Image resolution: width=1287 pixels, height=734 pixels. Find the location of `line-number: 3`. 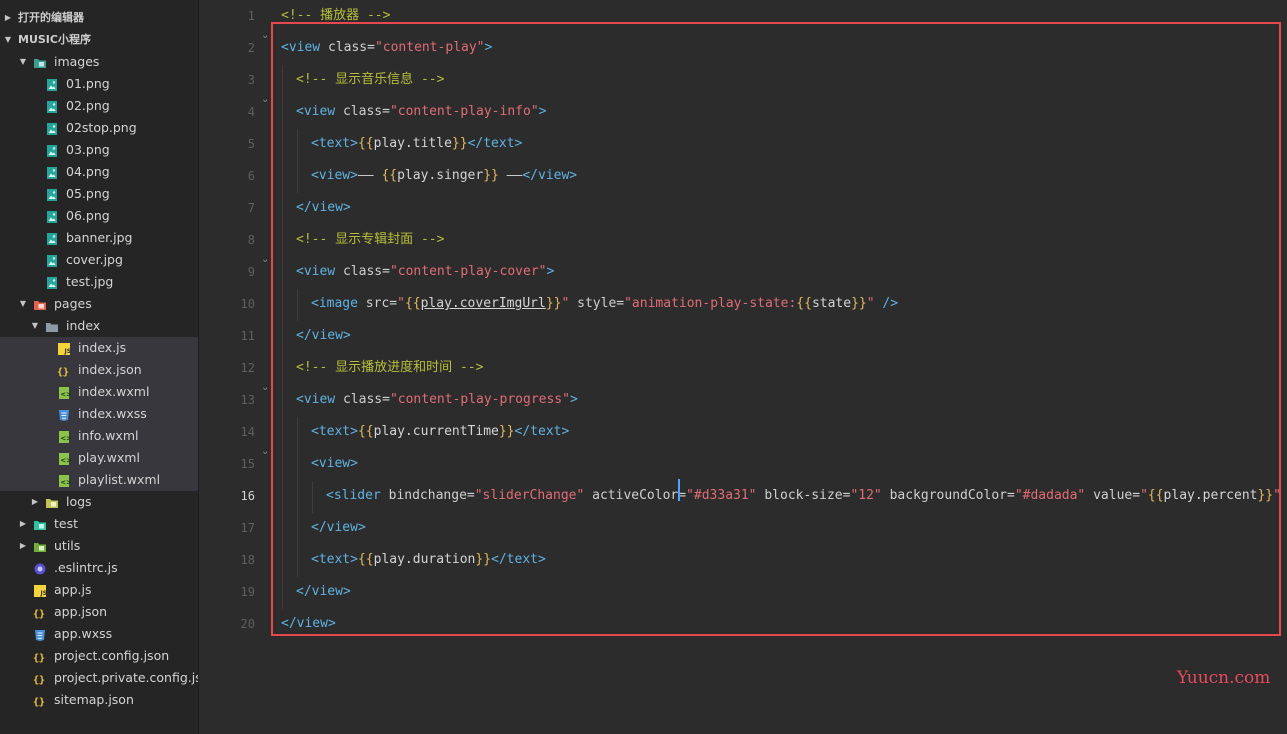

line-number: 3 is located at coordinates (251, 80).